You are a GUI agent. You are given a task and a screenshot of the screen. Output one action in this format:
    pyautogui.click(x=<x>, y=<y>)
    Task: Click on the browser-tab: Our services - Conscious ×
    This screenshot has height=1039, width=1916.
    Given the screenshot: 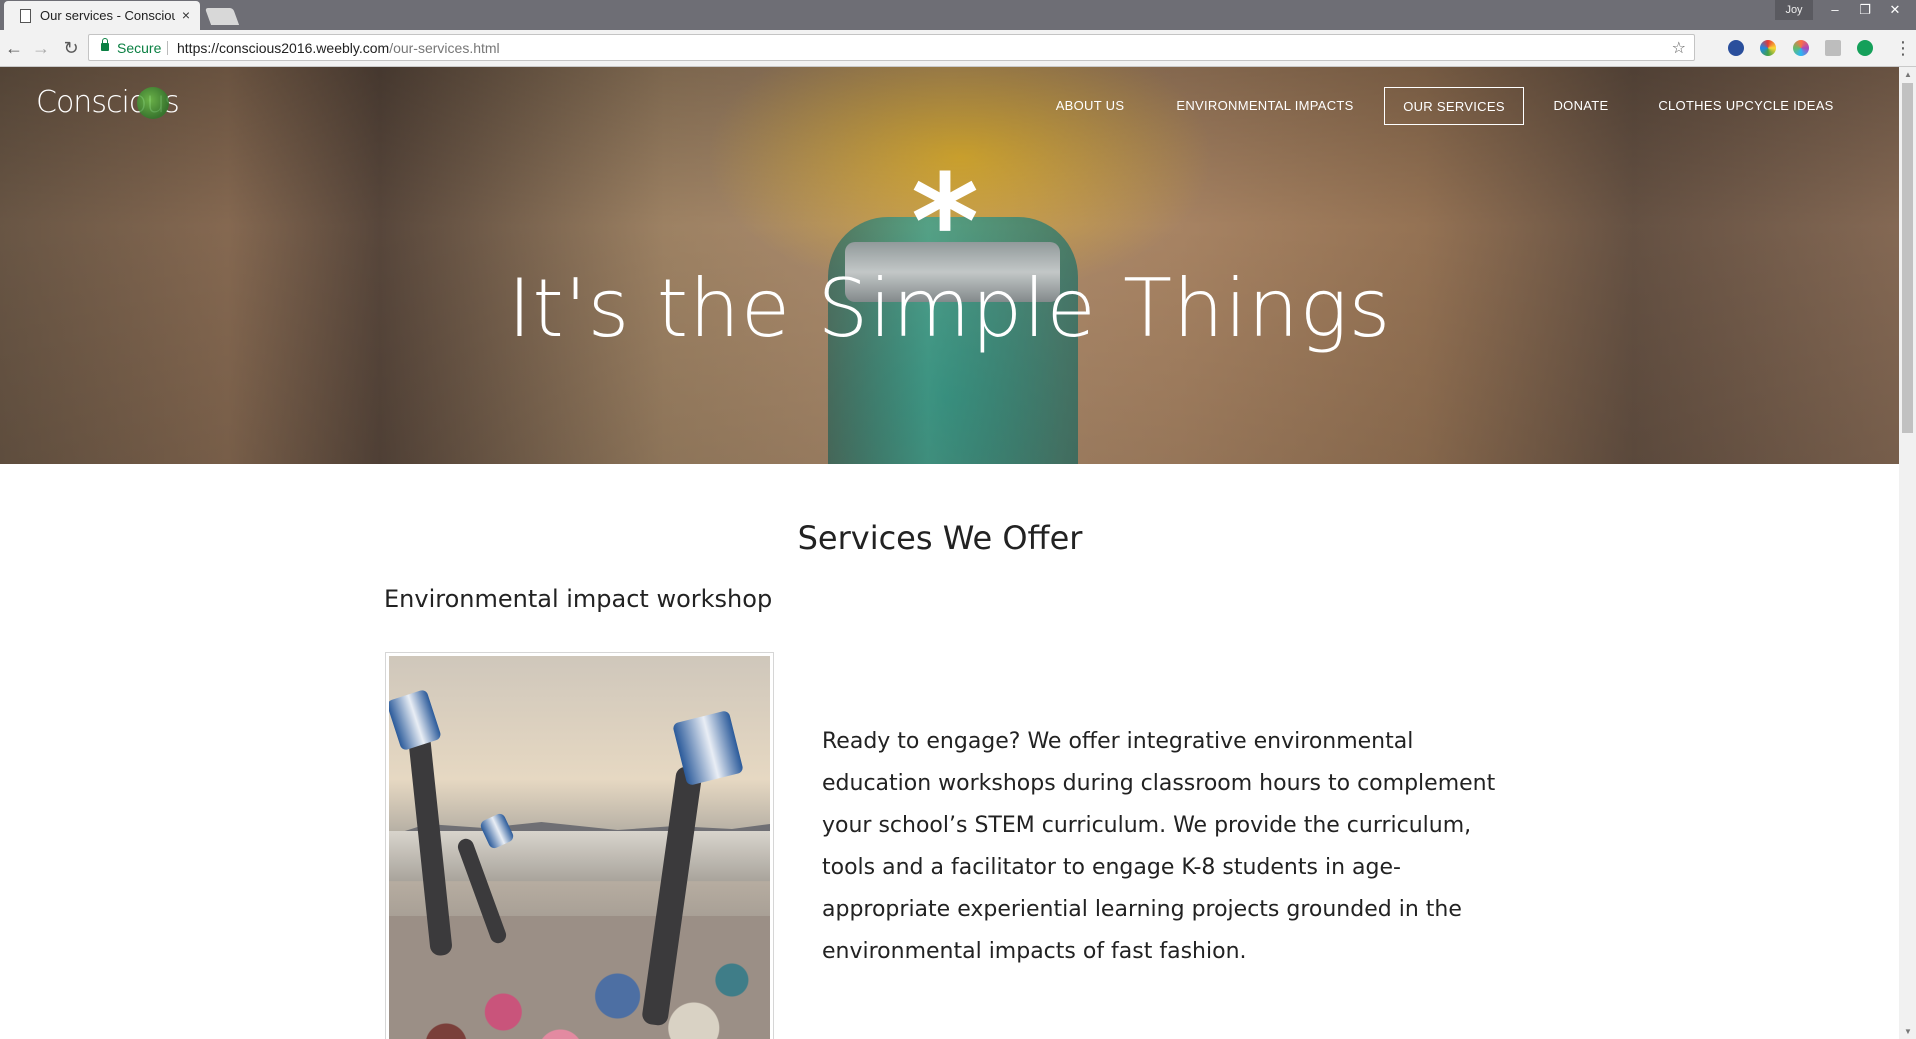 What is the action you would take?
    pyautogui.click(x=102, y=15)
    